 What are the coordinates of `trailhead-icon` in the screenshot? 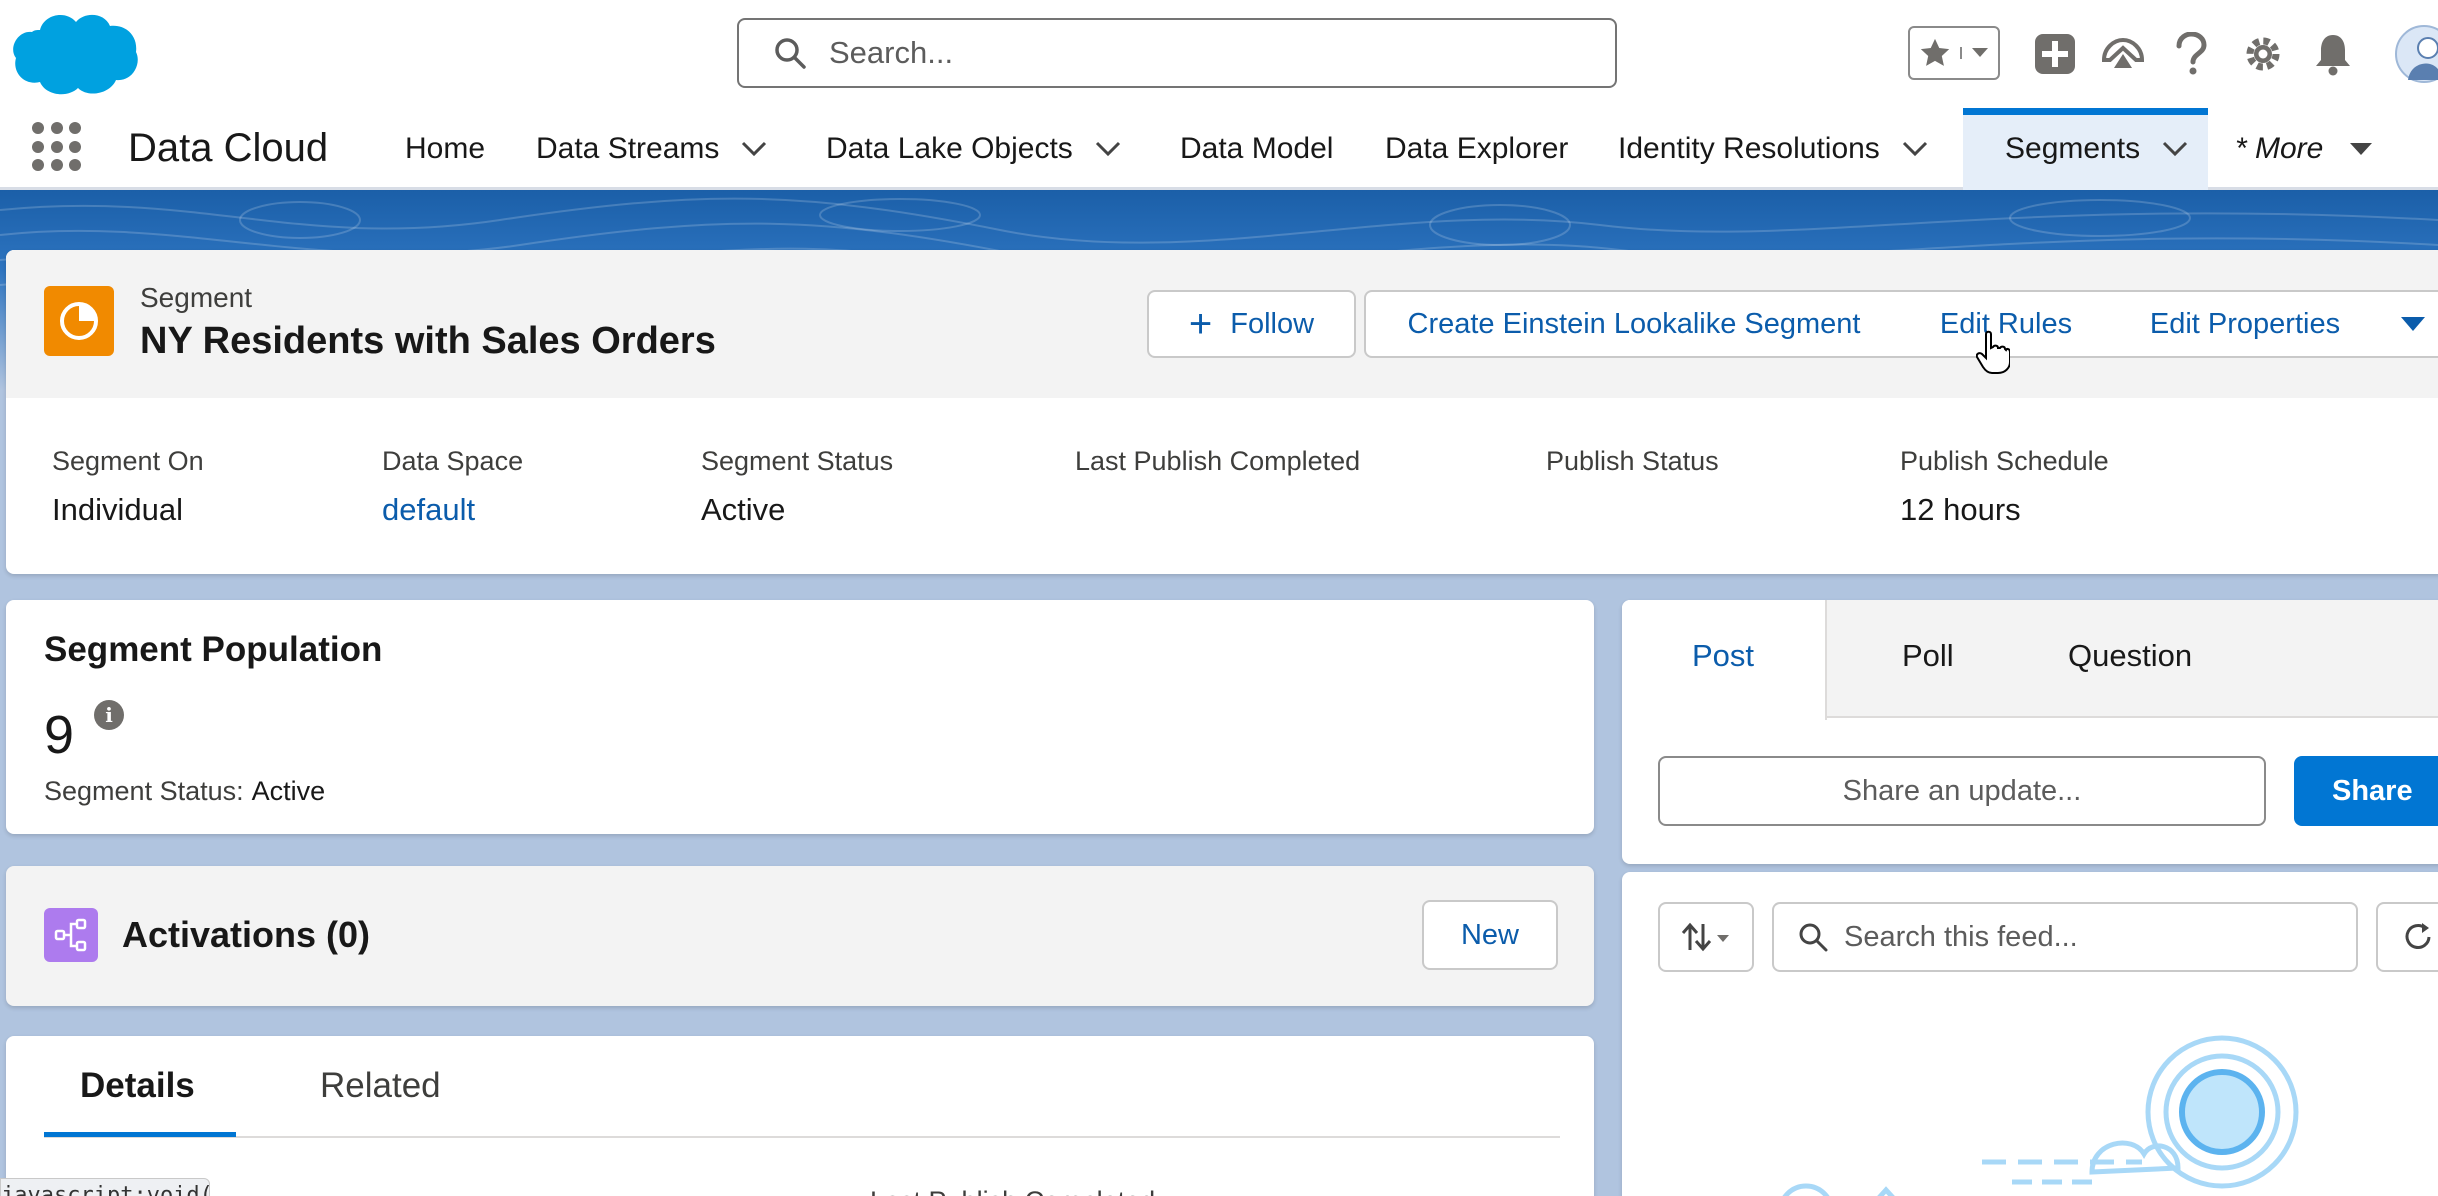 It's located at (2123, 54).